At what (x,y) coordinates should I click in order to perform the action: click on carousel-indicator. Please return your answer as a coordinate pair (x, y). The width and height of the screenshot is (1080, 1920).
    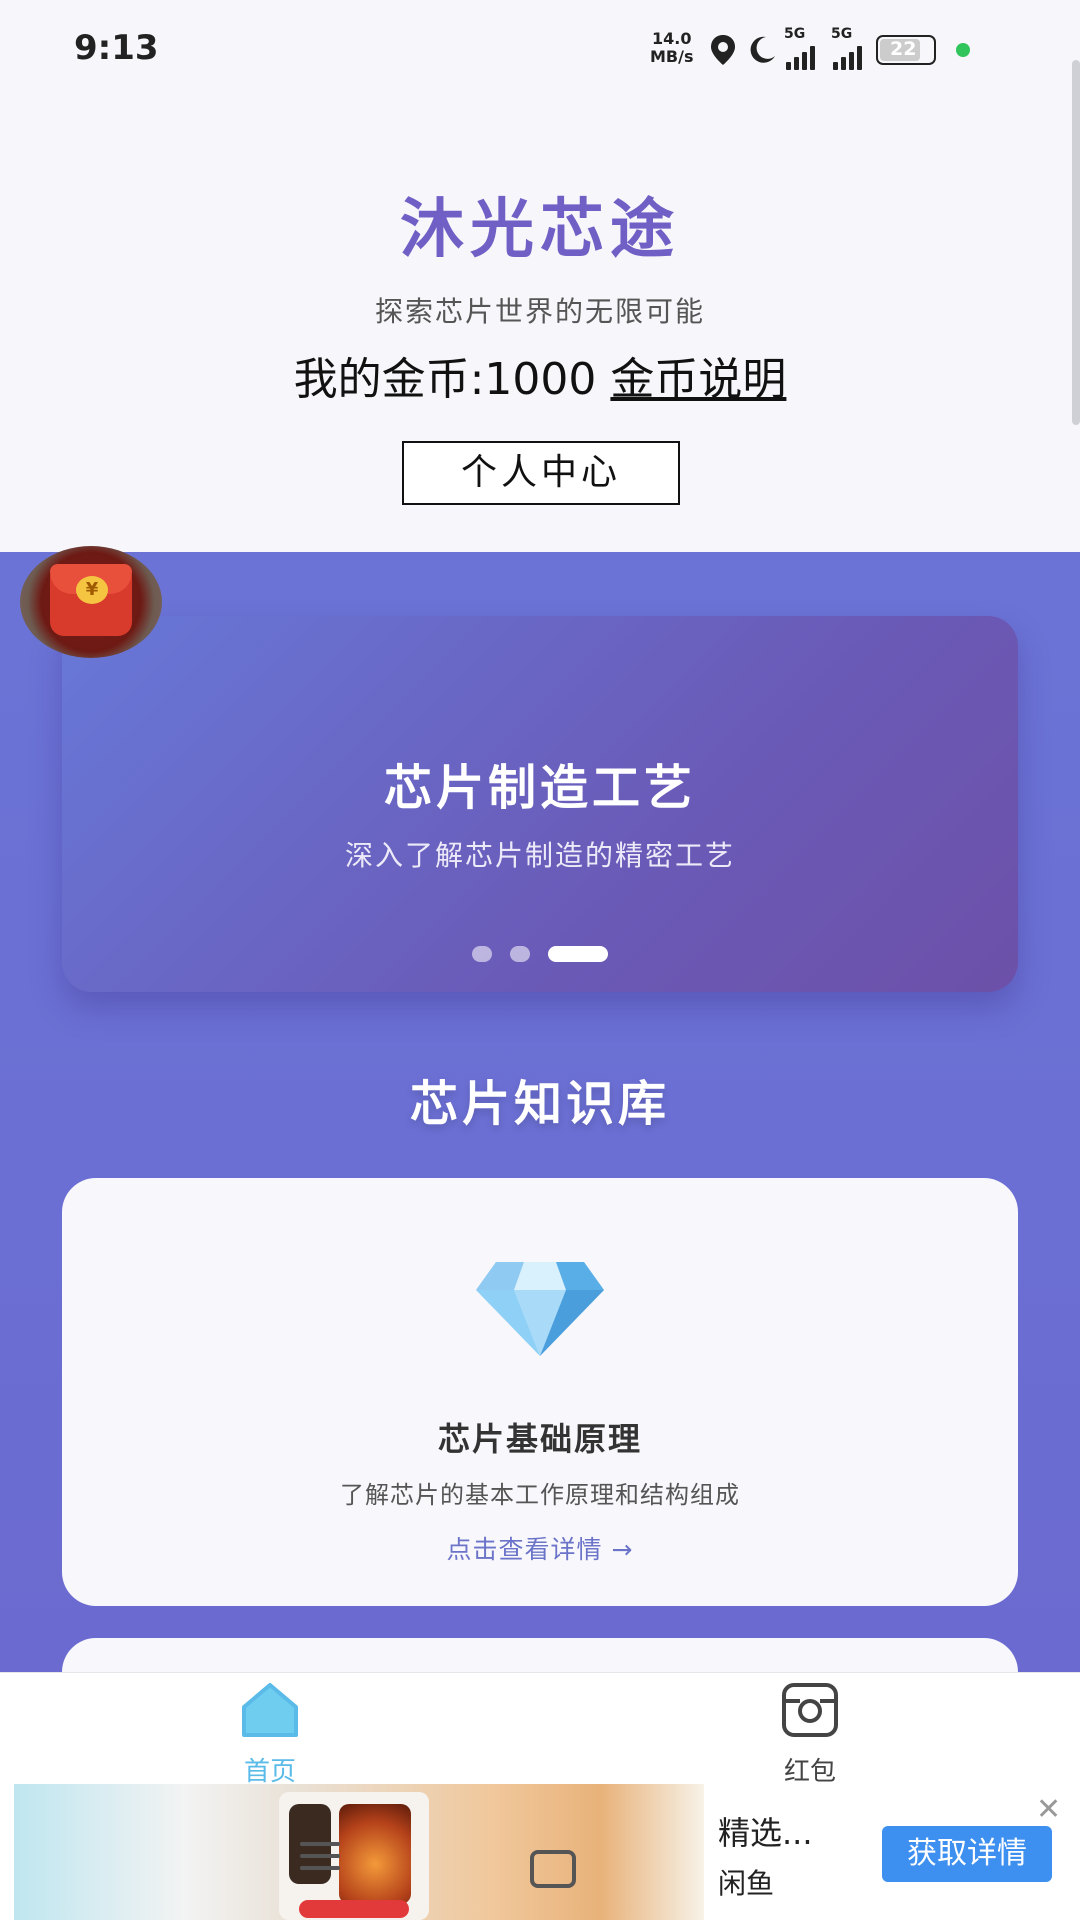
    Looking at the image, I should click on (540, 954).